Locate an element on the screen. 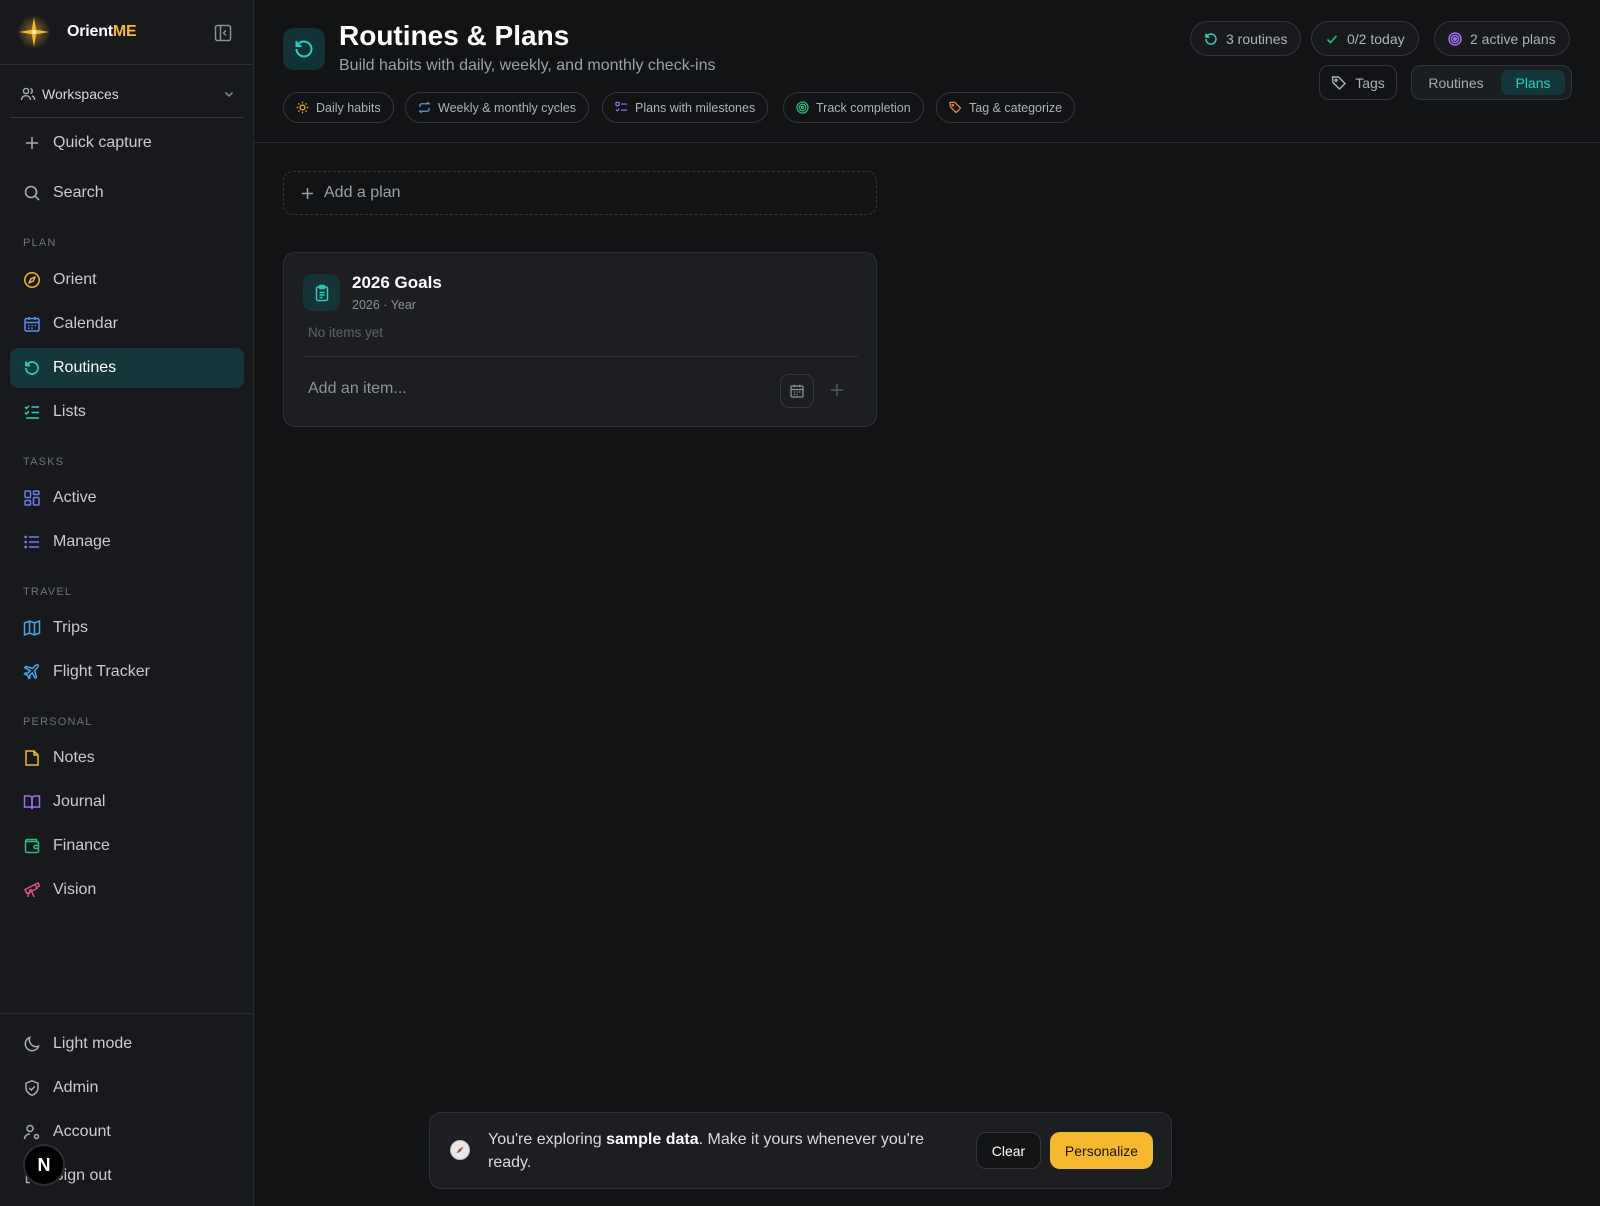 This screenshot has width=1600, height=1206. sidebar-item-finance: Finance is located at coordinates (127, 846).